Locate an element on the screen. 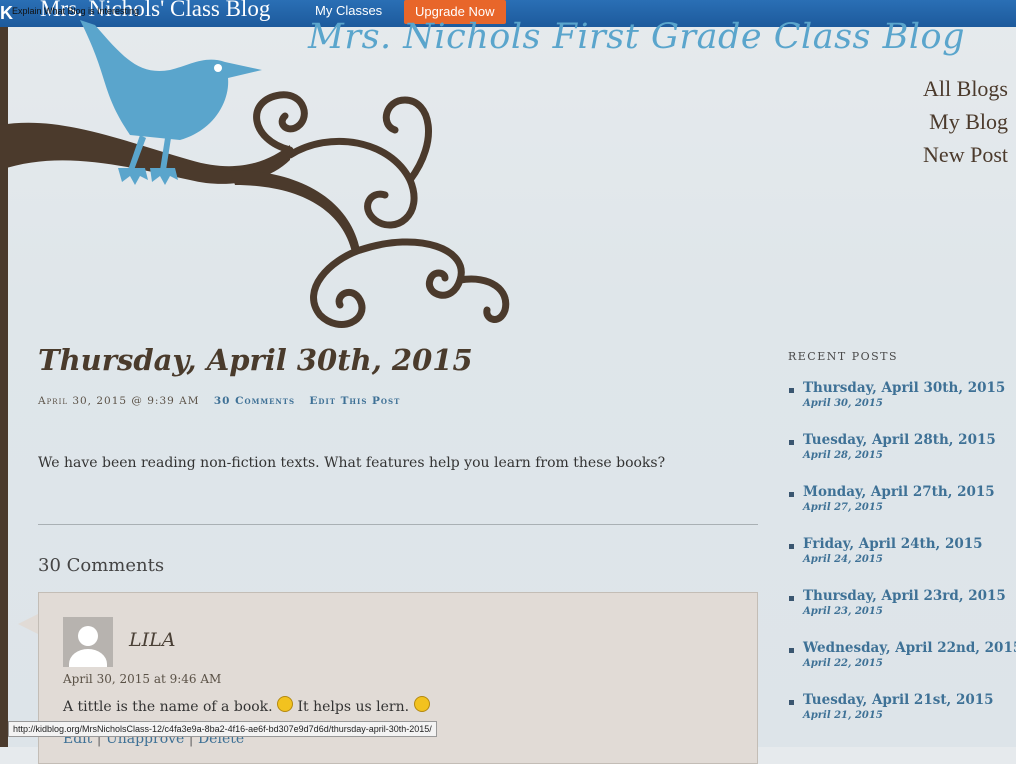 Image resolution: width=1016 pixels, height=764 pixels. post-title: Thursday, April 30th, 2015 is located at coordinates (255, 360).